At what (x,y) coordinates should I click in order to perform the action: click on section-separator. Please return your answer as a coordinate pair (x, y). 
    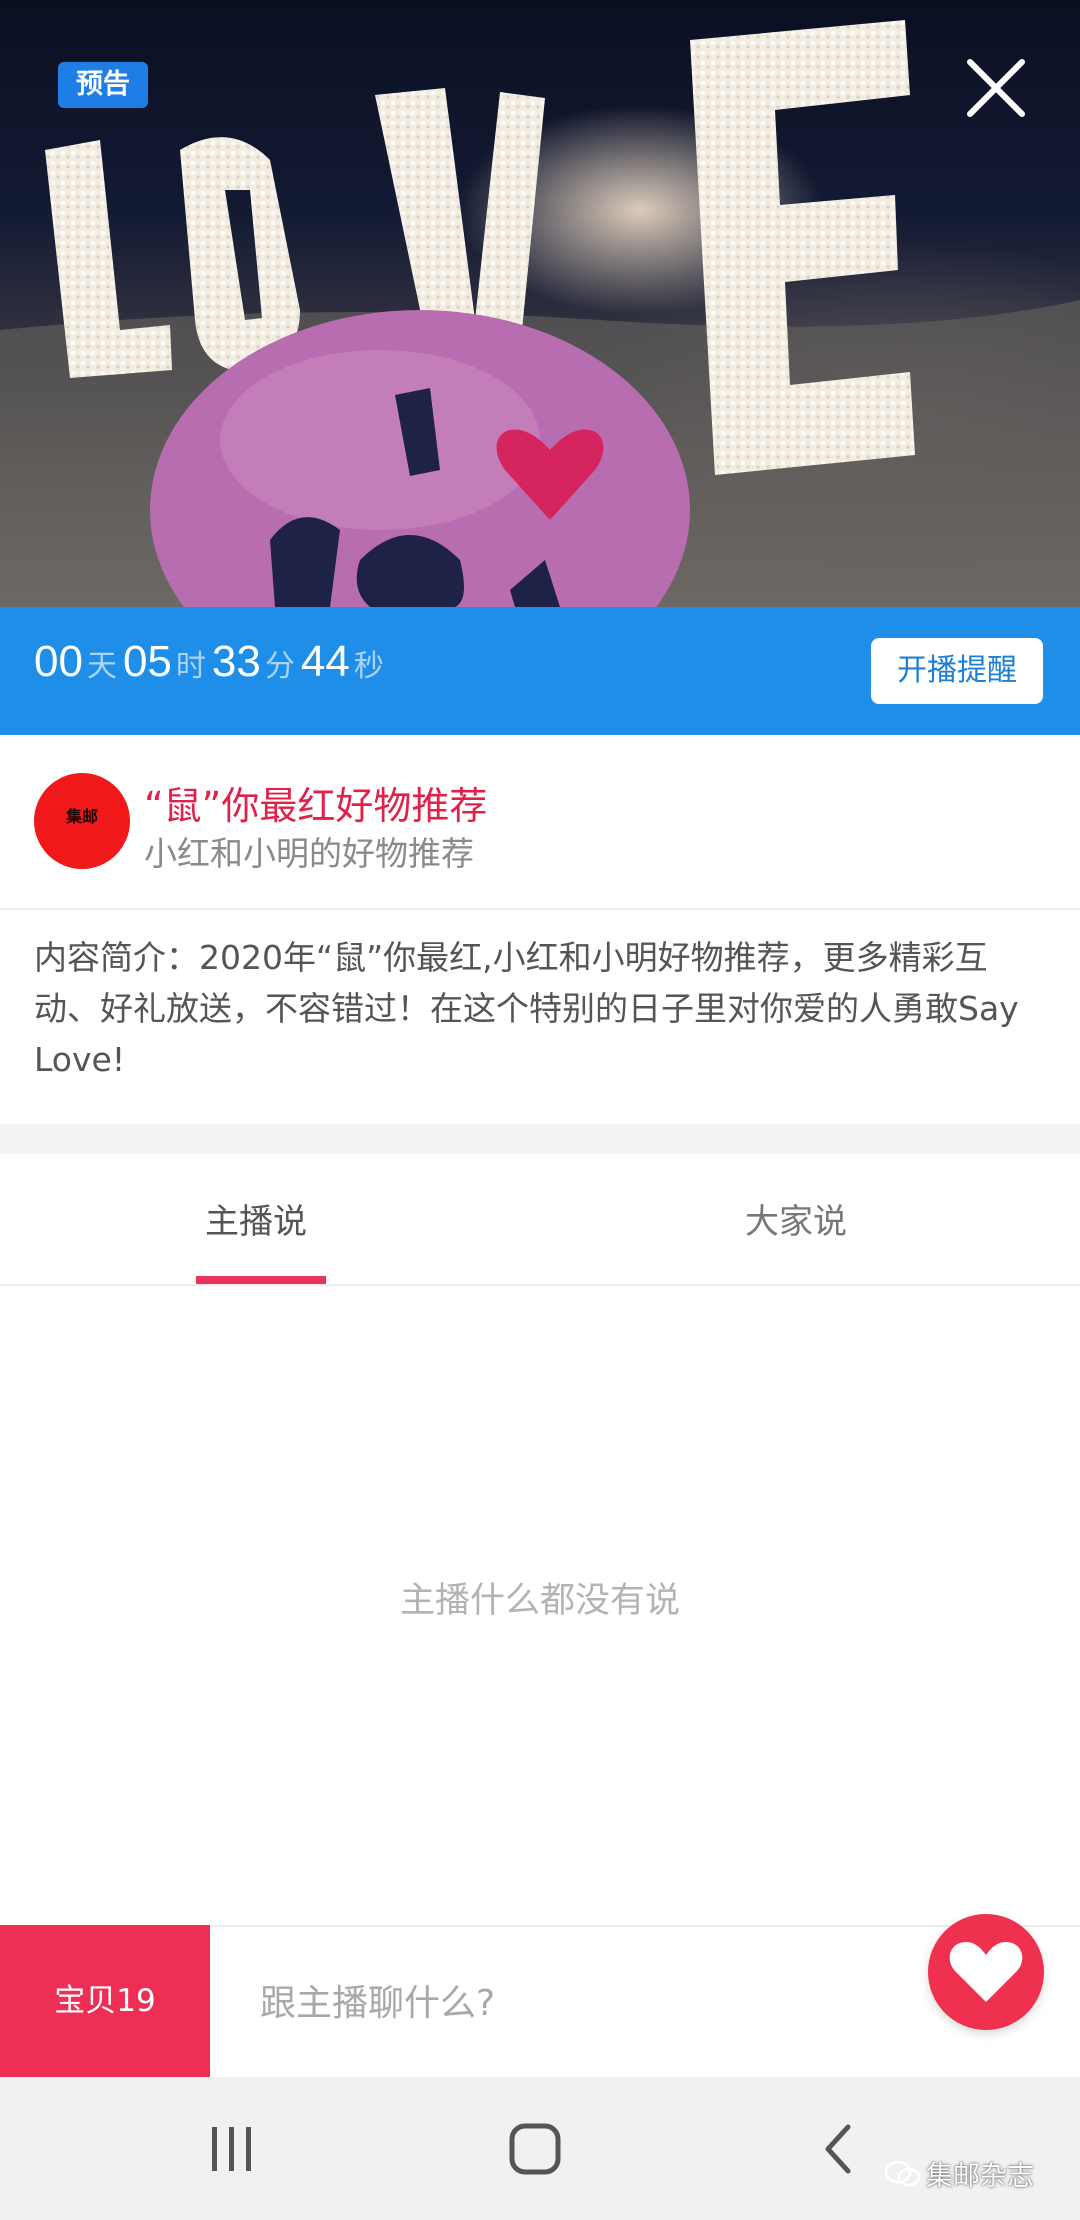
    Looking at the image, I should click on (540, 1139).